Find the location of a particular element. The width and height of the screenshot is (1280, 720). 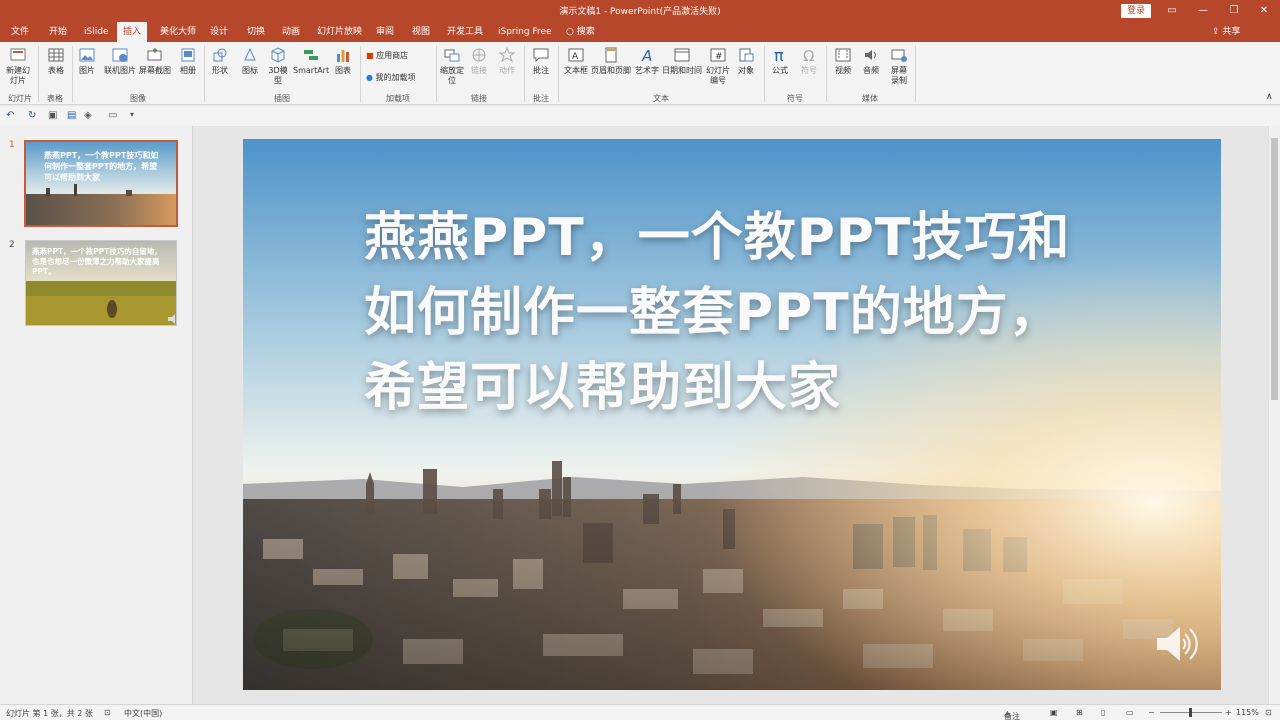

spellcheck-icon: ⊡ is located at coordinates (107, 712).